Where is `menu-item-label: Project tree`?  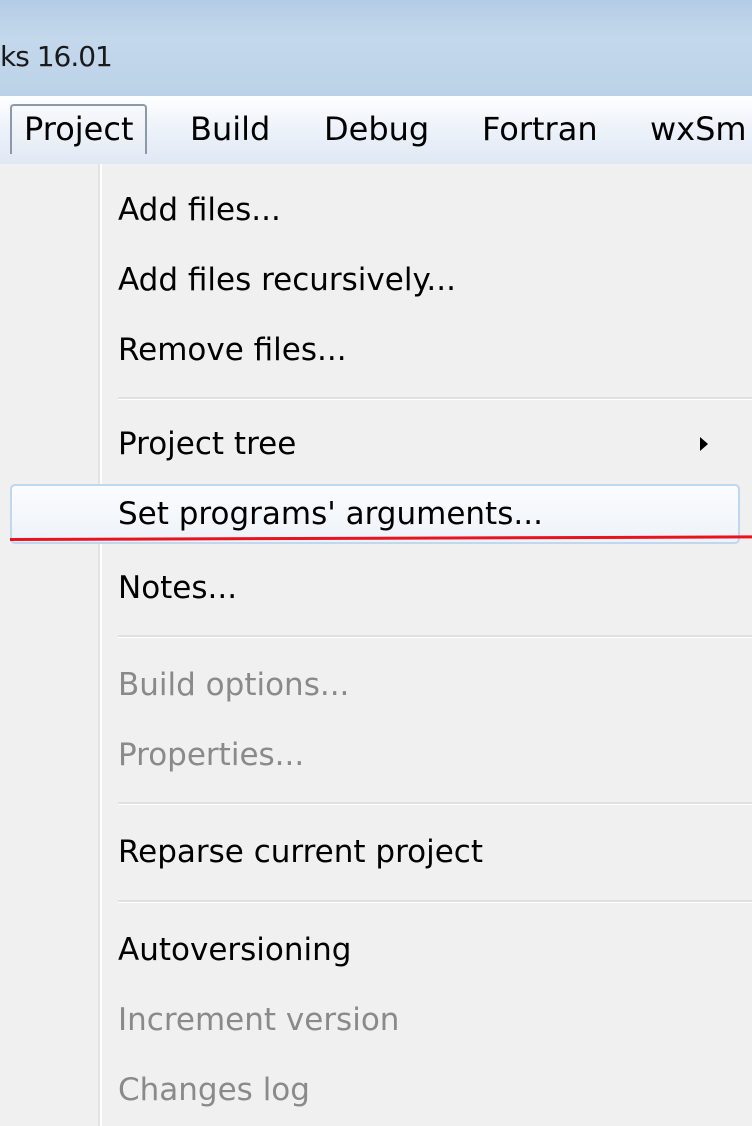 menu-item-label: Project tree is located at coordinates (207, 444).